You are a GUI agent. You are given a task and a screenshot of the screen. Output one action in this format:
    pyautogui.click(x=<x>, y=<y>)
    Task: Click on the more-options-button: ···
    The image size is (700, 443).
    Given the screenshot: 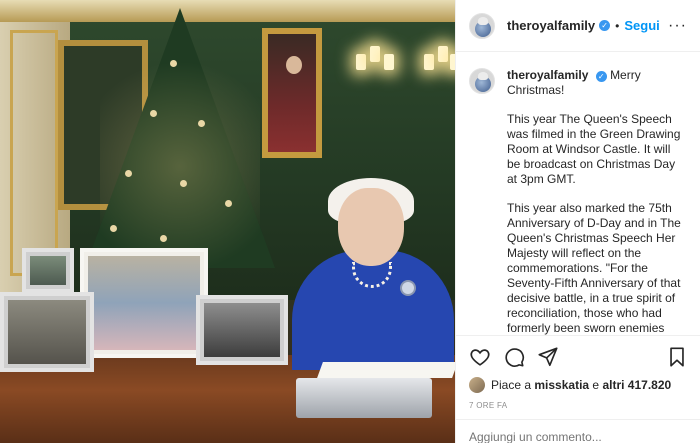 What is the action you would take?
    pyautogui.click(x=677, y=26)
    